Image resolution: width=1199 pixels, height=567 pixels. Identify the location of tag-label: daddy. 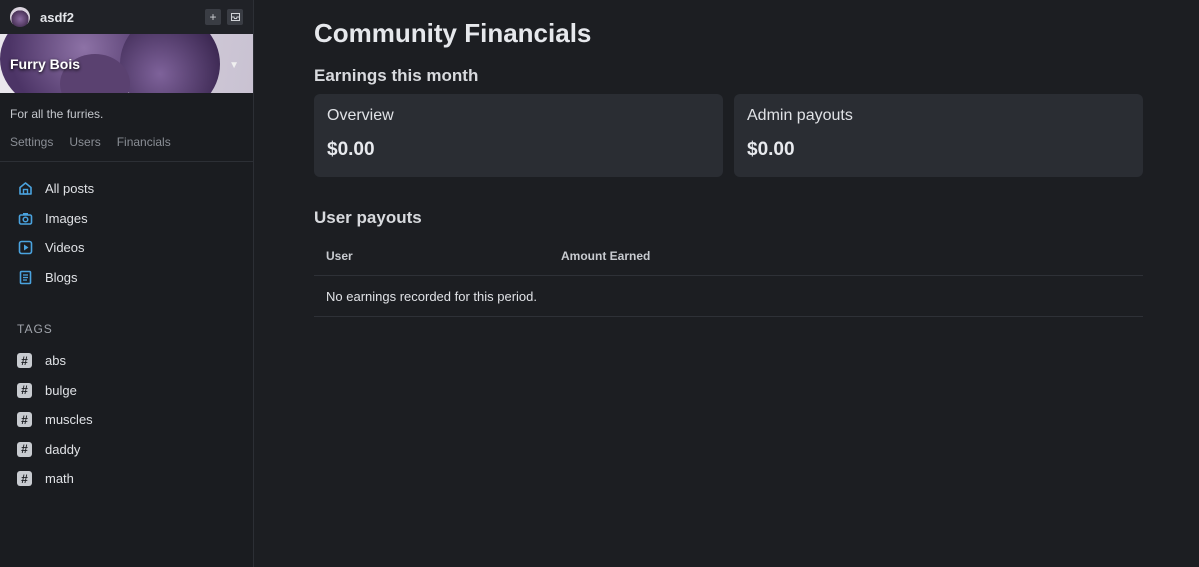
(63, 449).